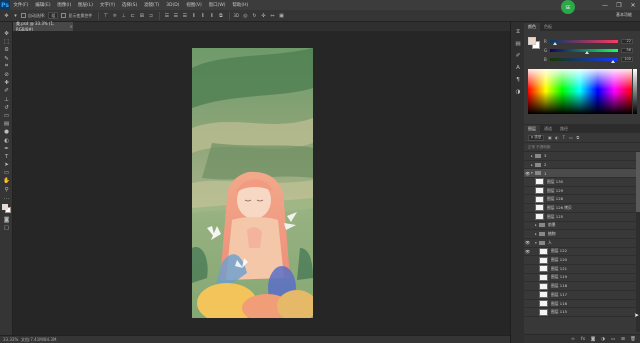  Describe the element at coordinates (23, 15) in the screenshot. I see `auto-select-checkbox` at that location.